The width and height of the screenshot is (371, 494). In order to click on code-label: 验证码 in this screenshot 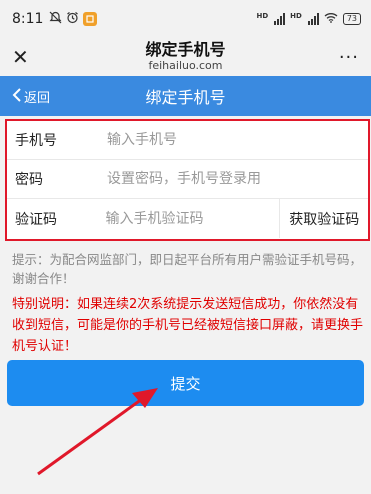, I will do `click(36, 219)`.